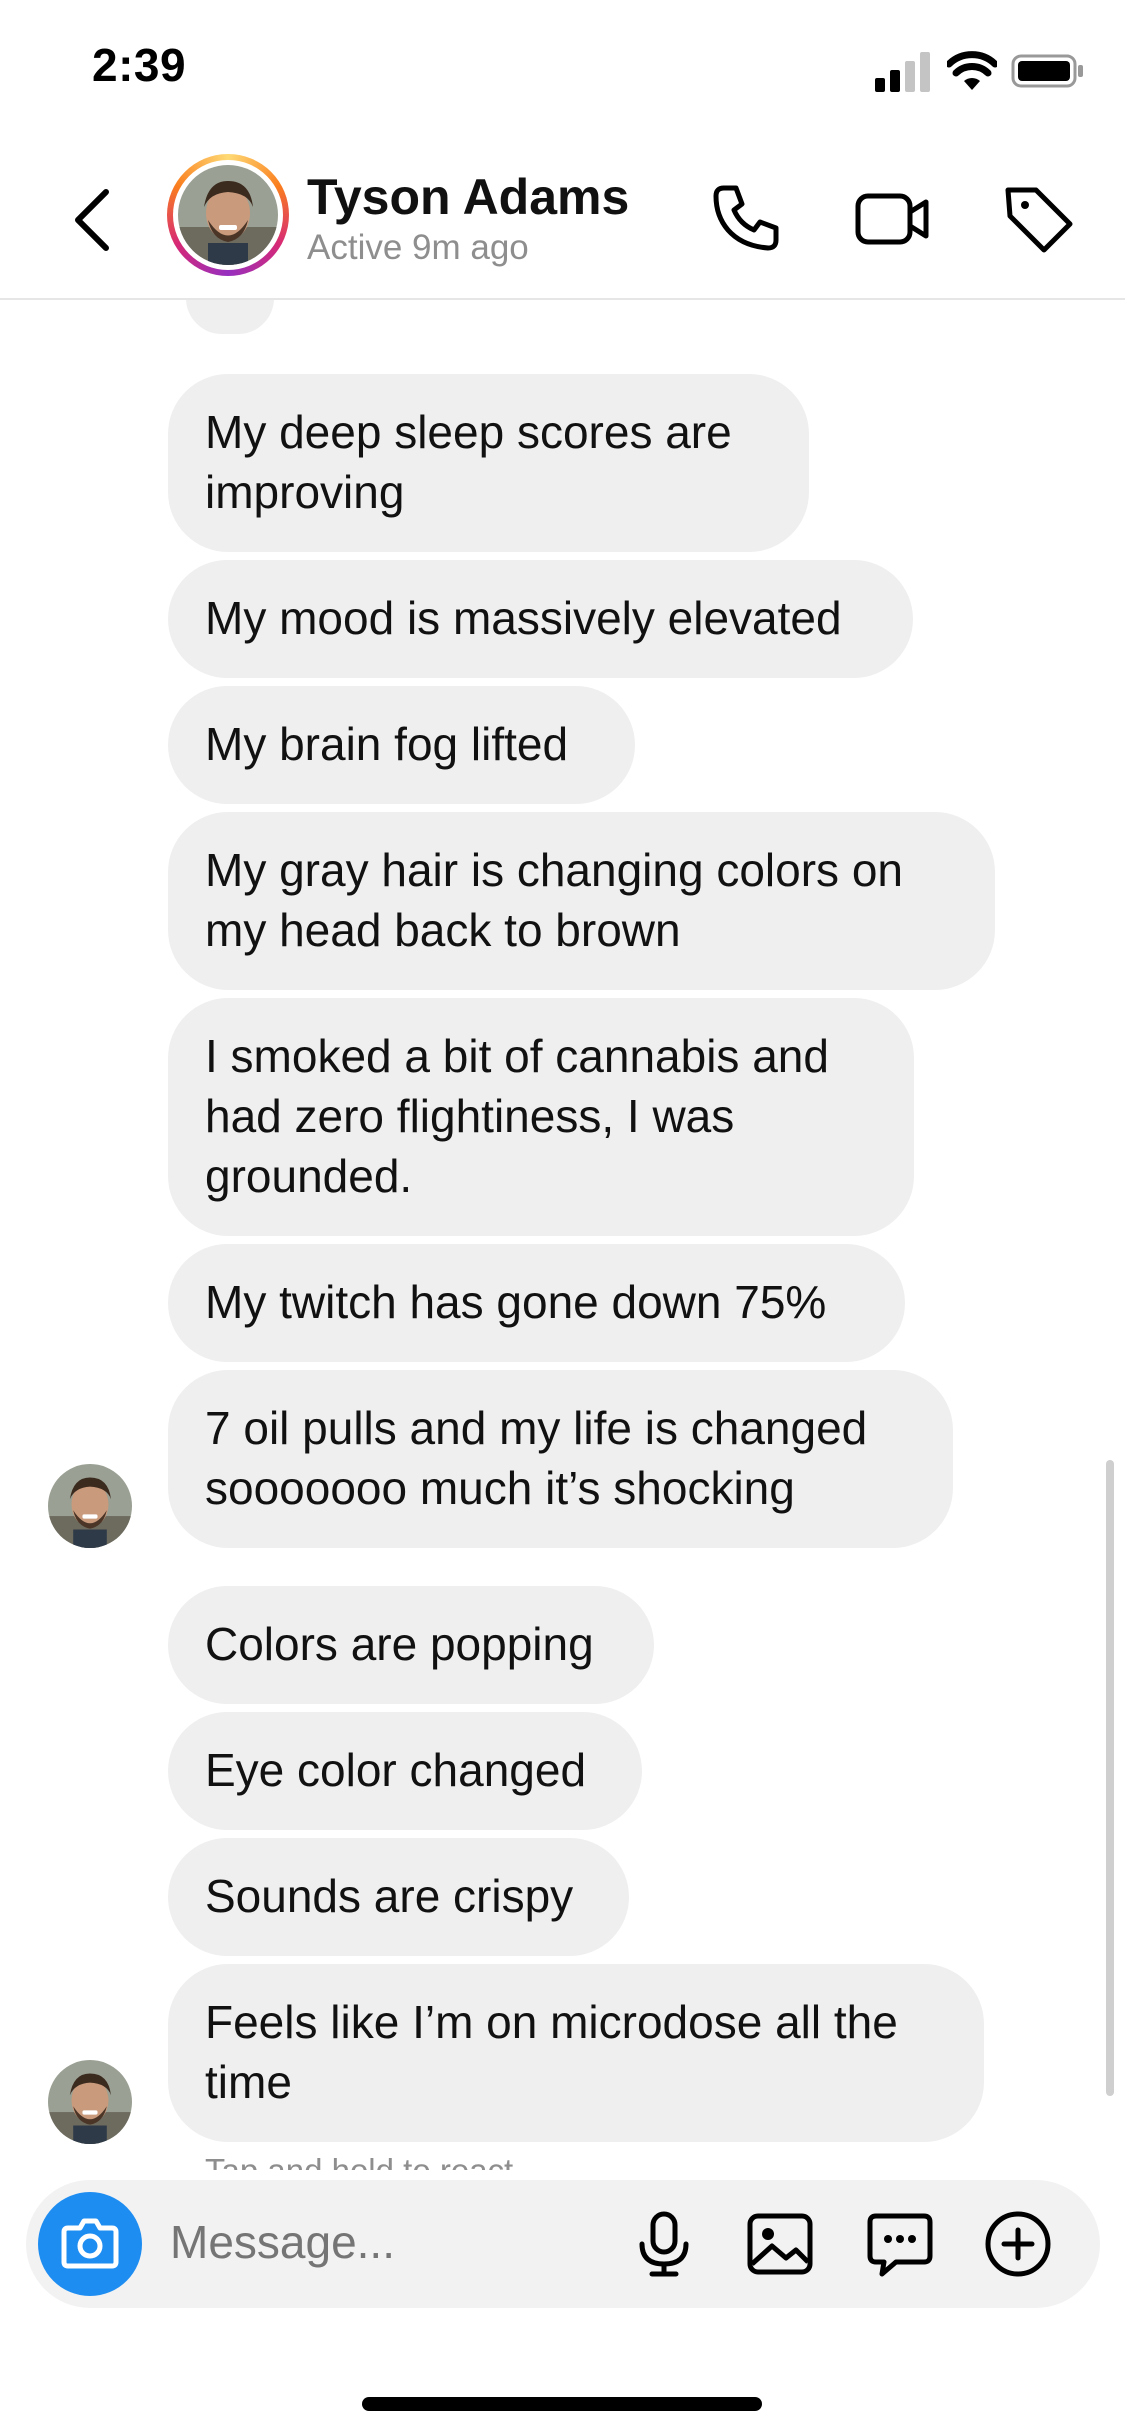 The height and width of the screenshot is (2436, 1125). What do you see at coordinates (1048, 73) in the screenshot?
I see `battery-icon` at bounding box center [1048, 73].